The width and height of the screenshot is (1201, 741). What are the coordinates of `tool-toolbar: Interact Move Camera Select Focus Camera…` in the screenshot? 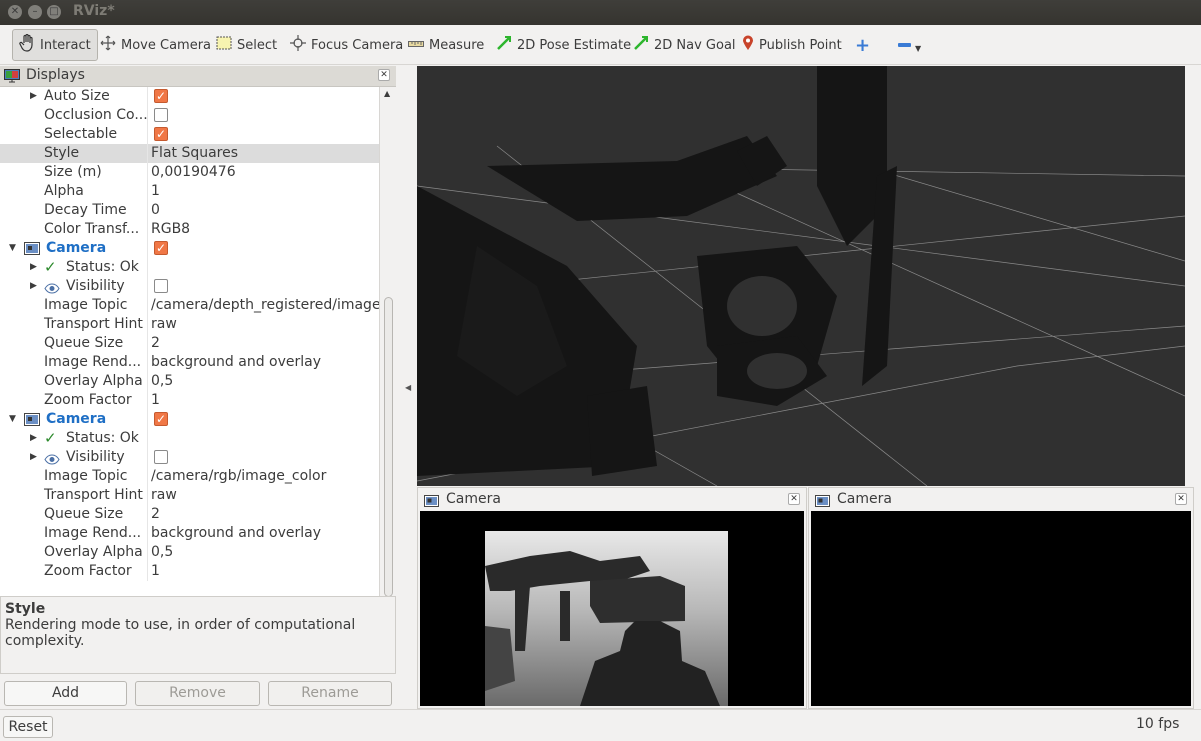 It's located at (600, 45).